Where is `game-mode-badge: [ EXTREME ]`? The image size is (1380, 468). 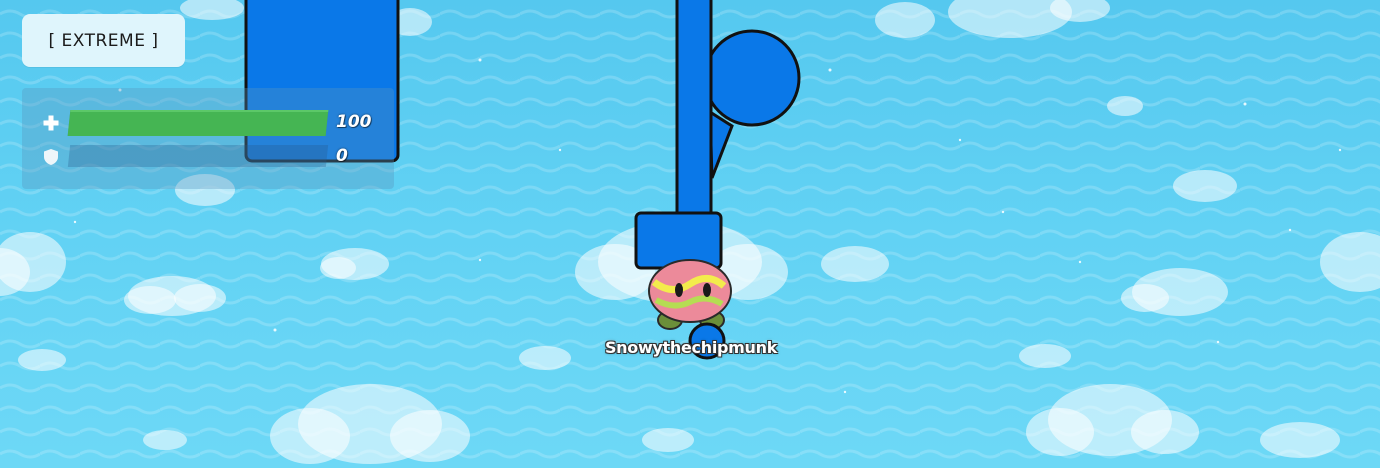 game-mode-badge: [ EXTREME ] is located at coordinates (103, 40).